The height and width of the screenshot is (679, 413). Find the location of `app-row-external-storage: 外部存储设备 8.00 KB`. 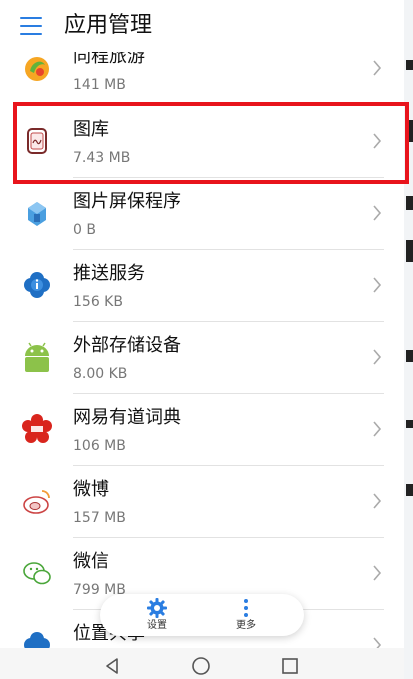

app-row-external-storage: 外部存储设备 8.00 KB is located at coordinates (202, 358).